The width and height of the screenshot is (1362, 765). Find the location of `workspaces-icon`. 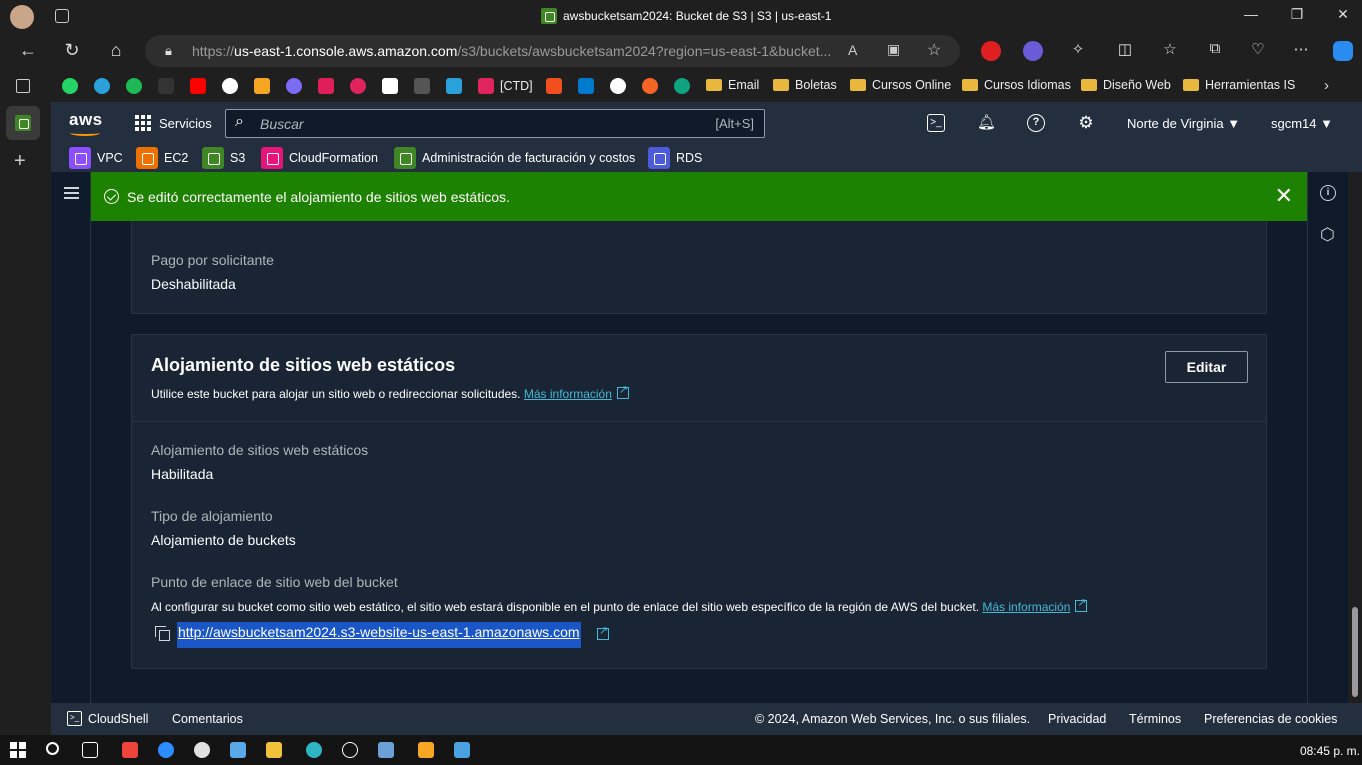

workspaces-icon is located at coordinates (62, 16).